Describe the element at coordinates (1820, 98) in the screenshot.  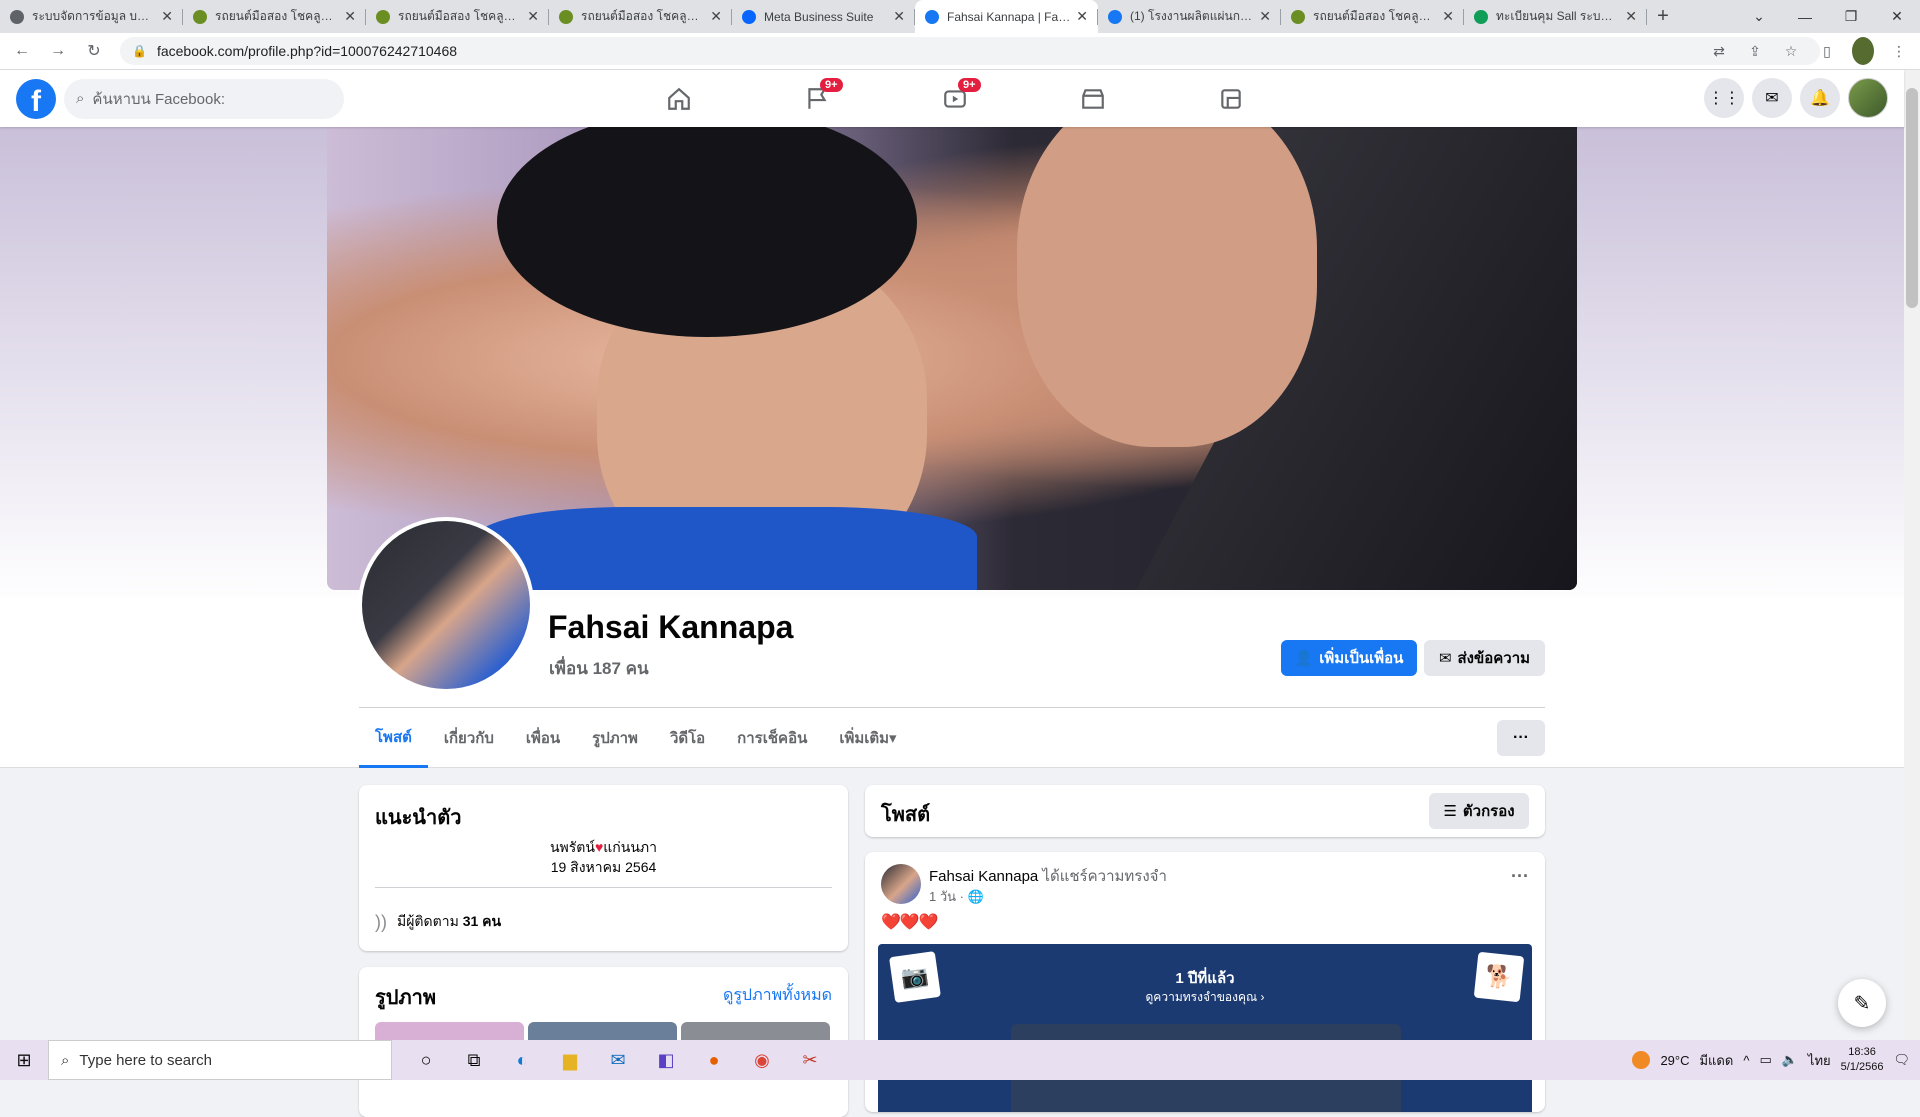
I see `notifications-bell-icon: 🔔` at that location.